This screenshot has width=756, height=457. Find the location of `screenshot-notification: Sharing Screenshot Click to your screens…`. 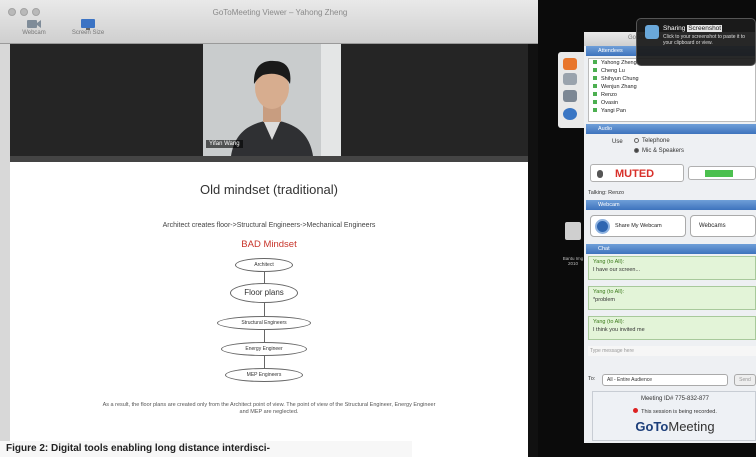

screenshot-notification: Sharing Screenshot Click to your screens… is located at coordinates (696, 42).